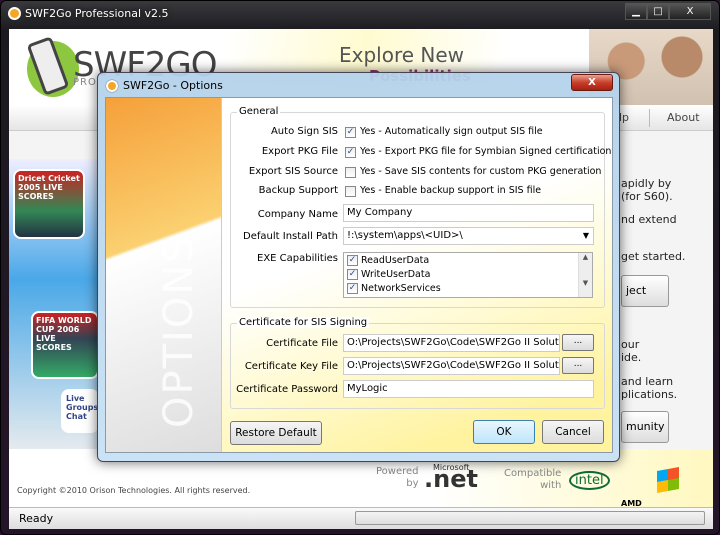  I want to click on progress-bar, so click(530, 518).